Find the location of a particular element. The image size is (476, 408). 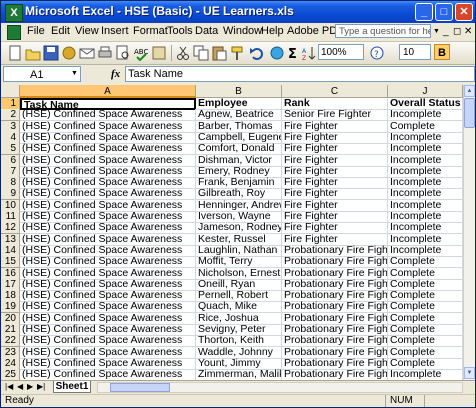

name-box-dropdown-icon: ▼ is located at coordinates (74, 73).